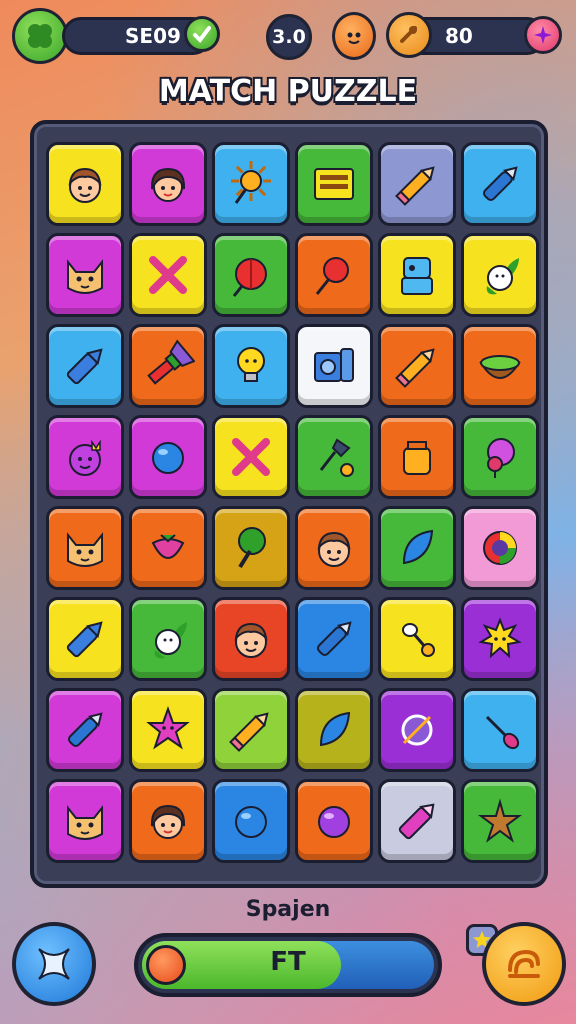  I want to click on tile-r6-c5, so click(417, 639).